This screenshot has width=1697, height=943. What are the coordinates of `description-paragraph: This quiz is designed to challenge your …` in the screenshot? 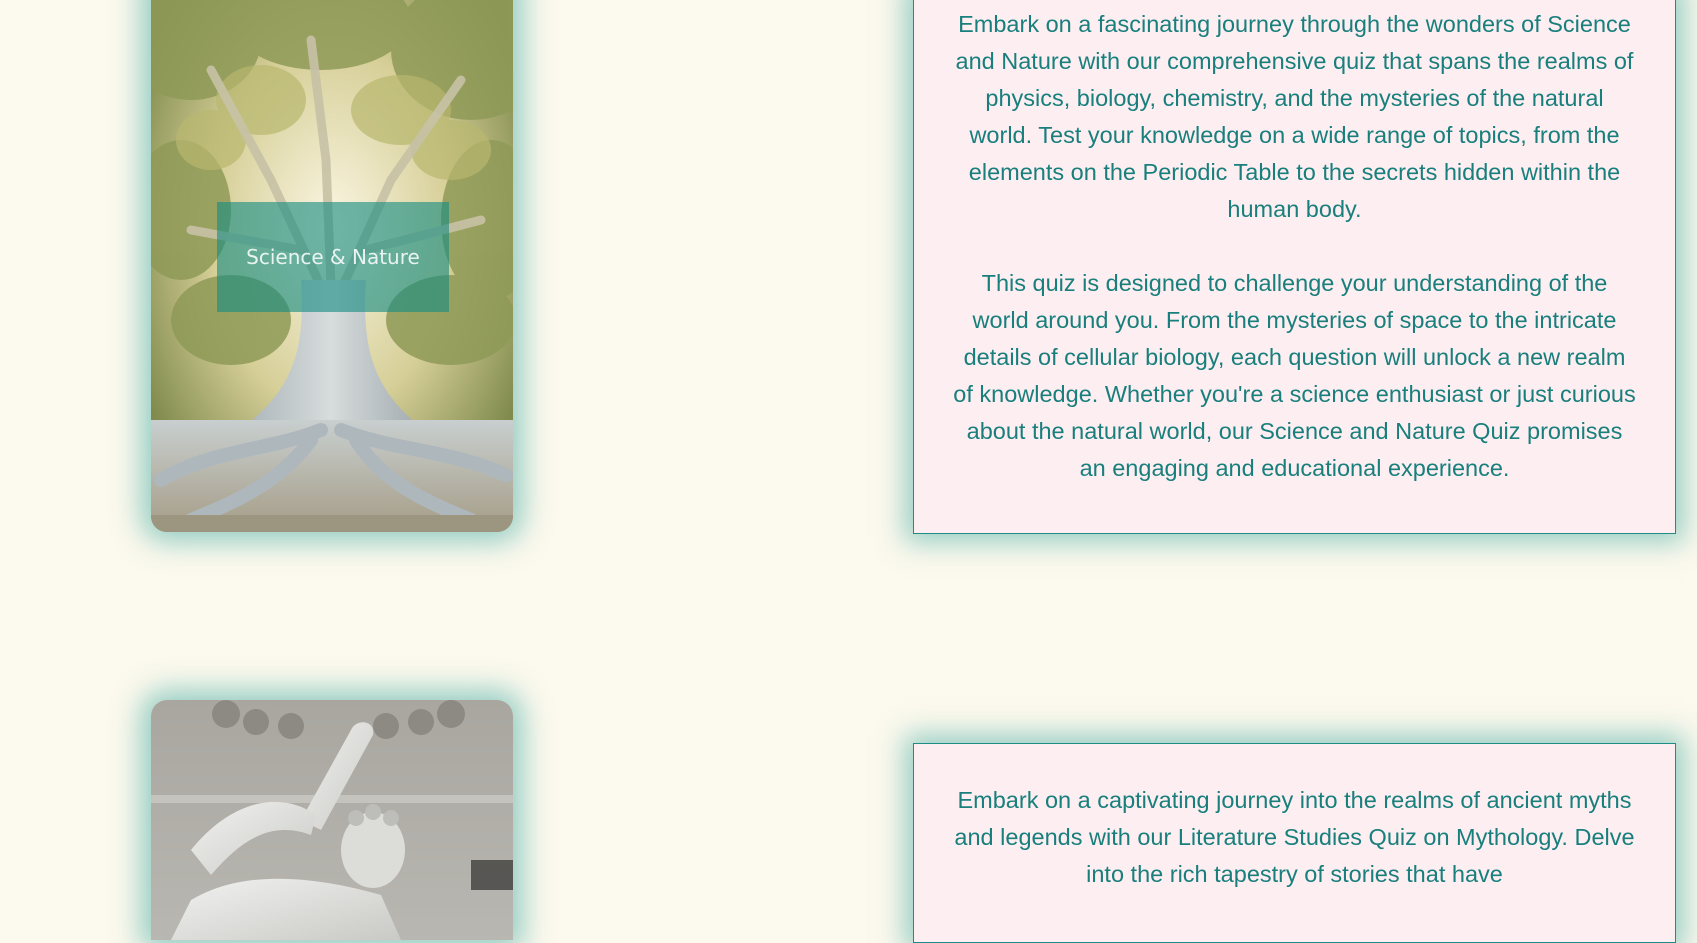 It's located at (1294, 375).